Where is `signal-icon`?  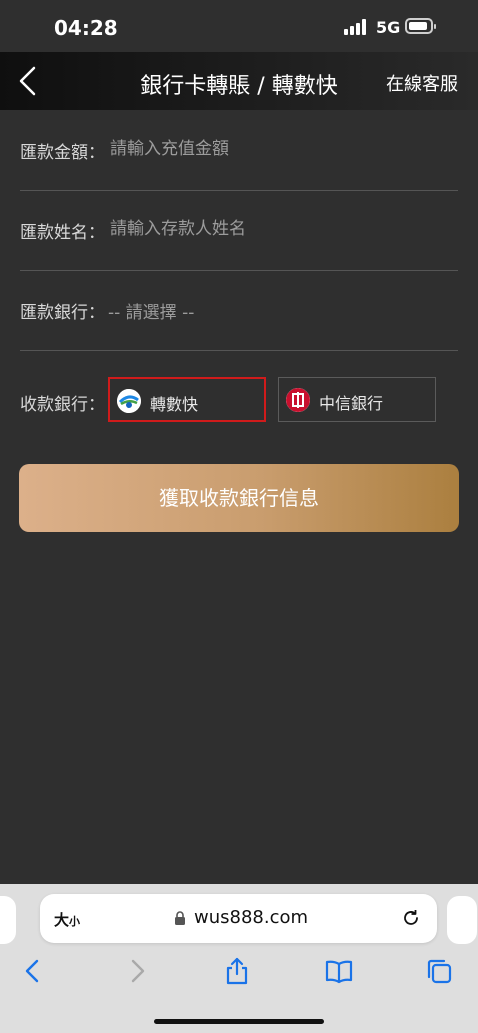 signal-icon is located at coordinates (357, 27).